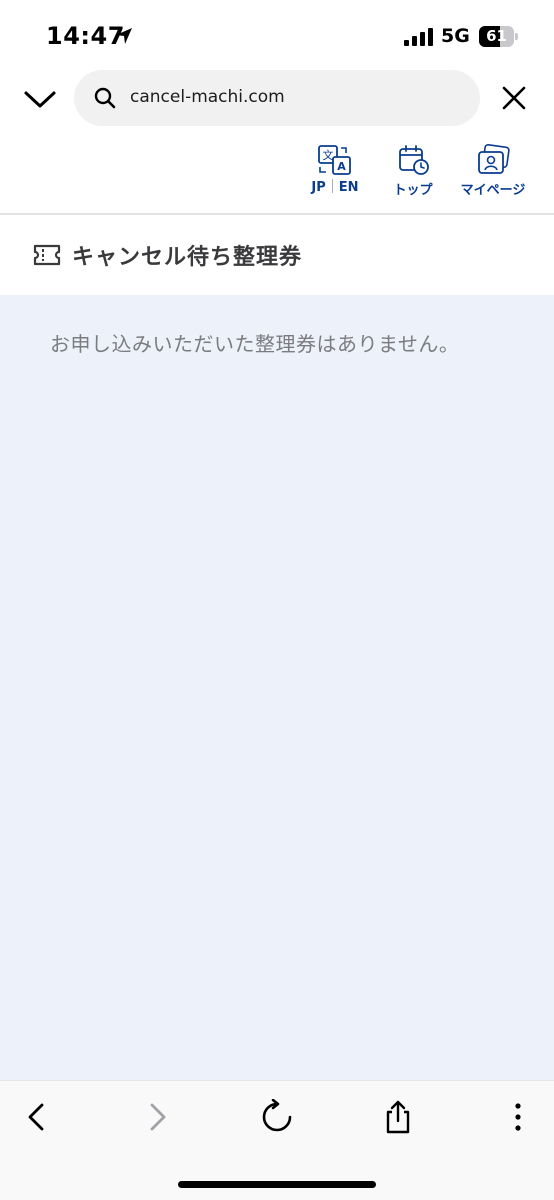 The height and width of the screenshot is (1200, 554). What do you see at coordinates (418, 37) in the screenshot?
I see `cellular-signal-icon` at bounding box center [418, 37].